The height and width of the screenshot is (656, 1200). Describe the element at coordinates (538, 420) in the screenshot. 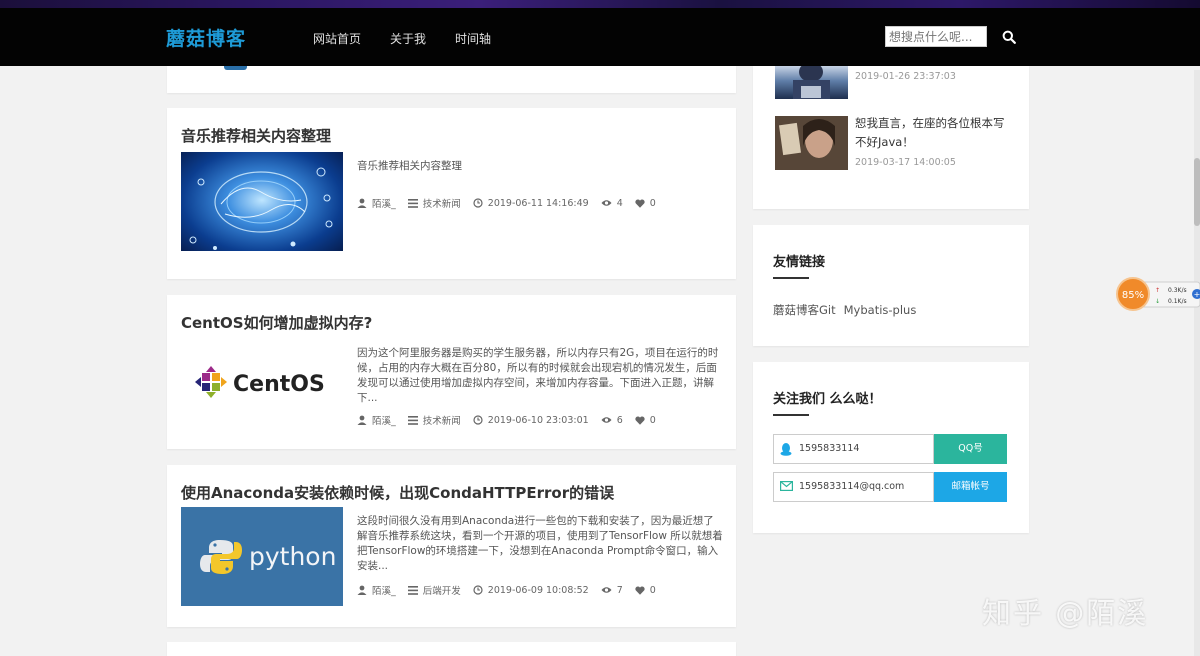

I see `post-date: 2019-06-10 23:03:01` at that location.